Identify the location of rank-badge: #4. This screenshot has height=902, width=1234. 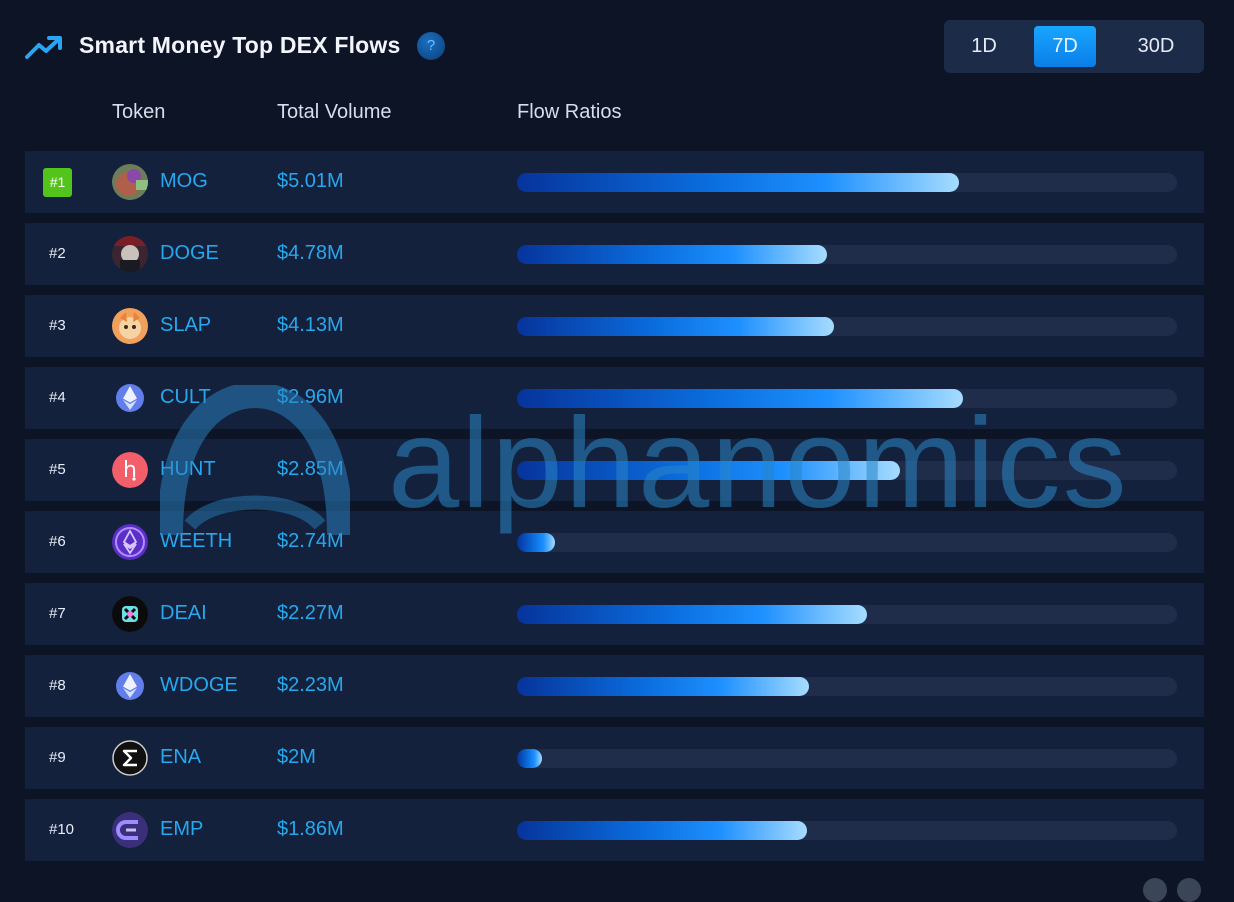
(57, 397).